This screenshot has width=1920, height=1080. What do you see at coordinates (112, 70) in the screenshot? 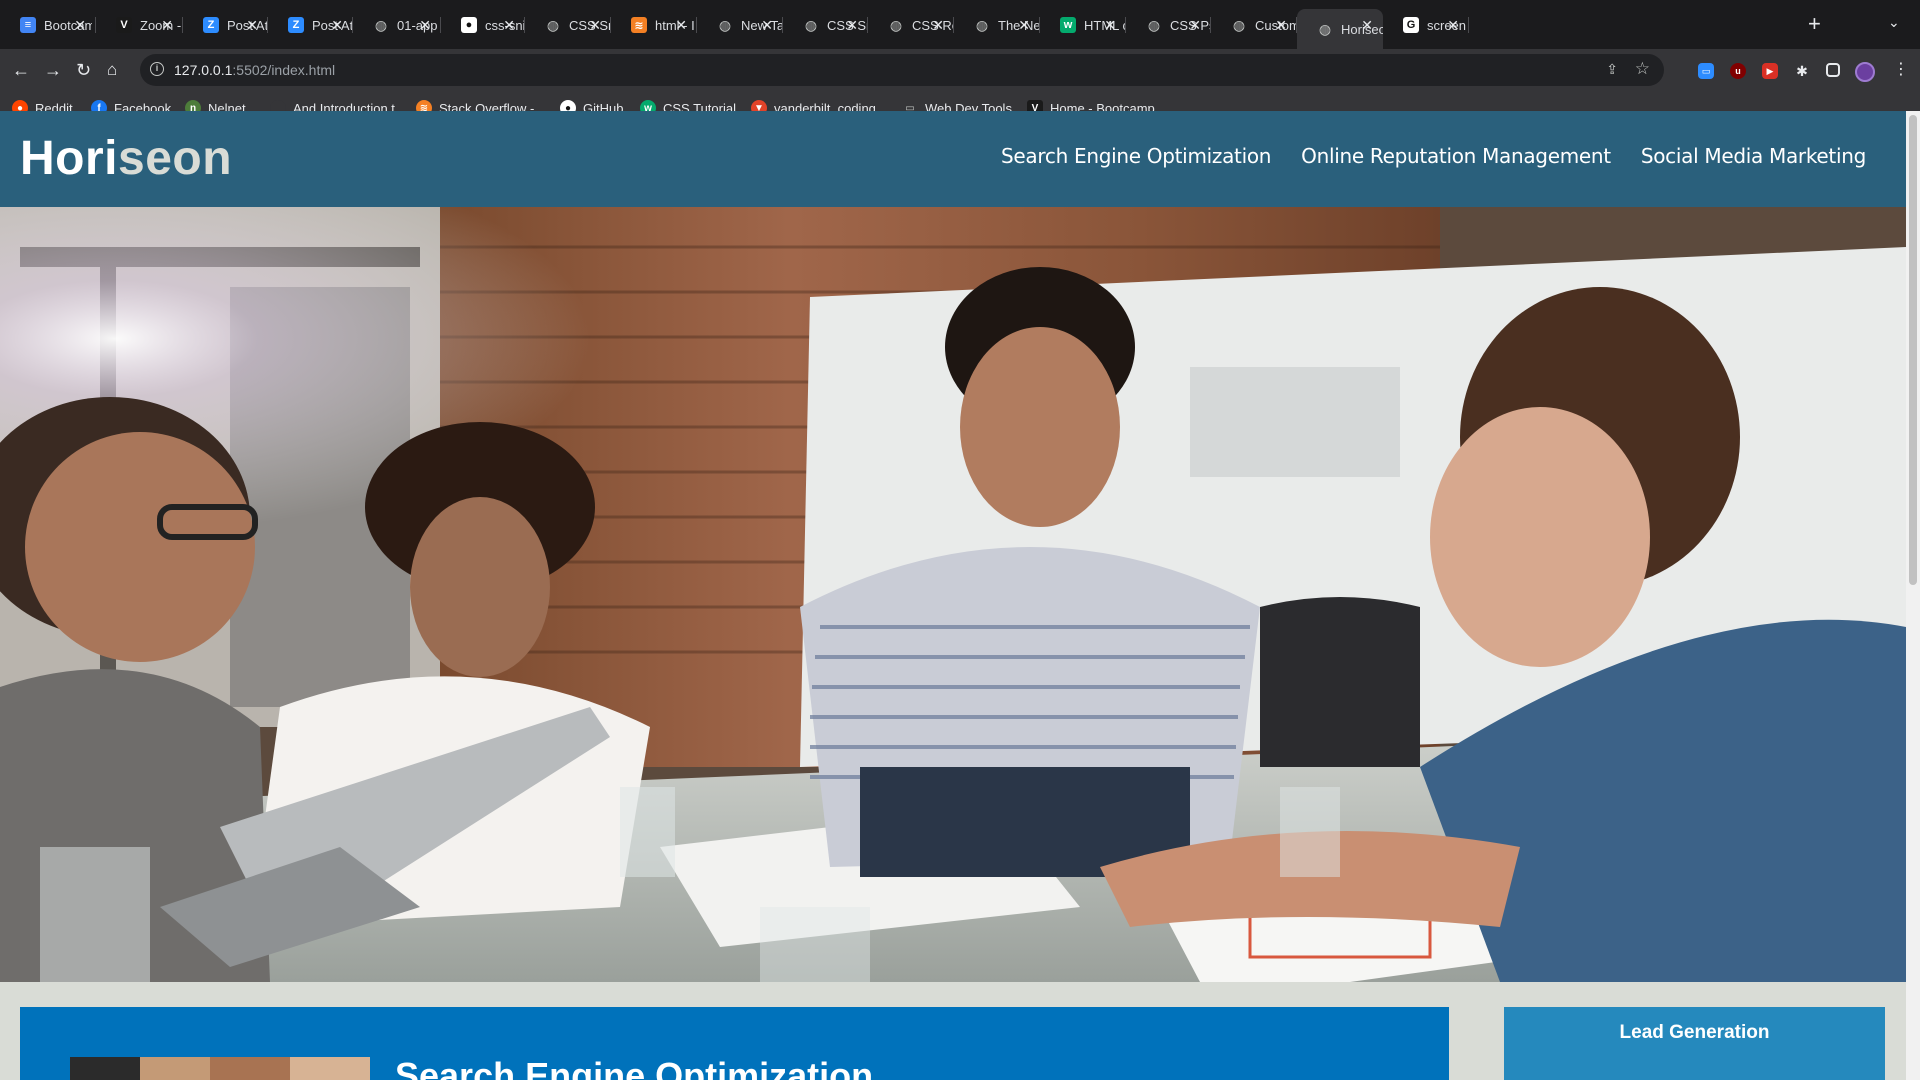
I see `home-icon: ⌂` at bounding box center [112, 70].